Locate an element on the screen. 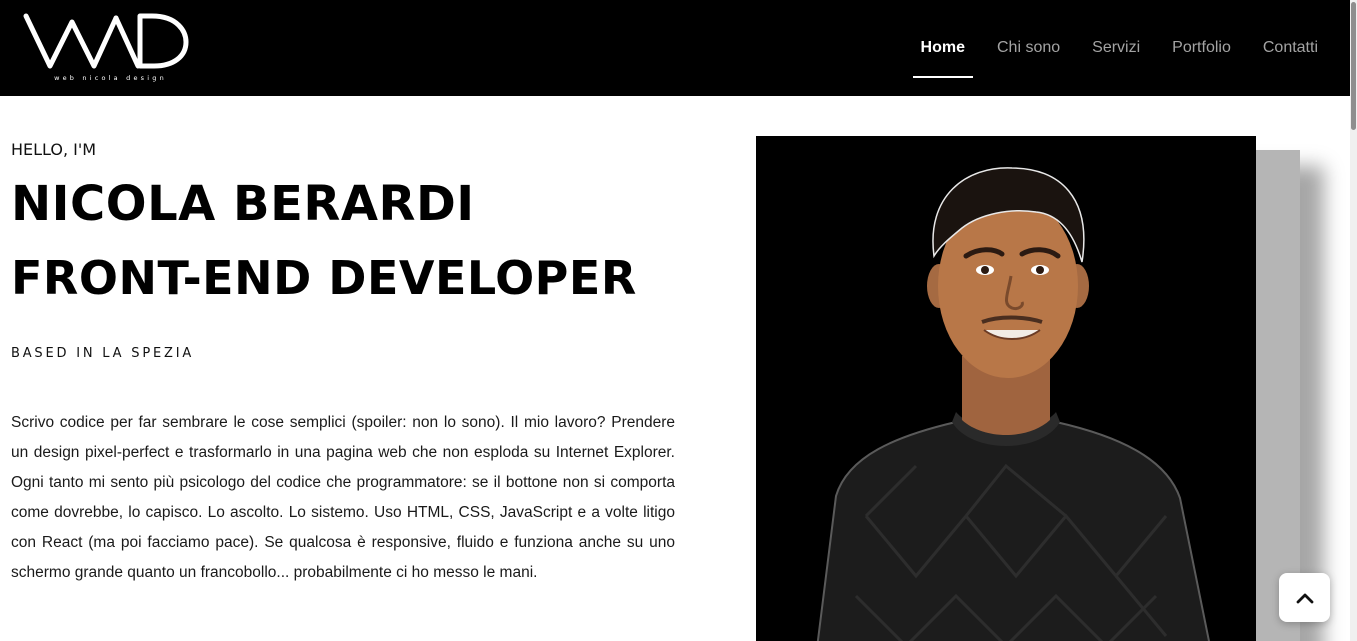  chevron-up-icon is located at coordinates (1304, 598).